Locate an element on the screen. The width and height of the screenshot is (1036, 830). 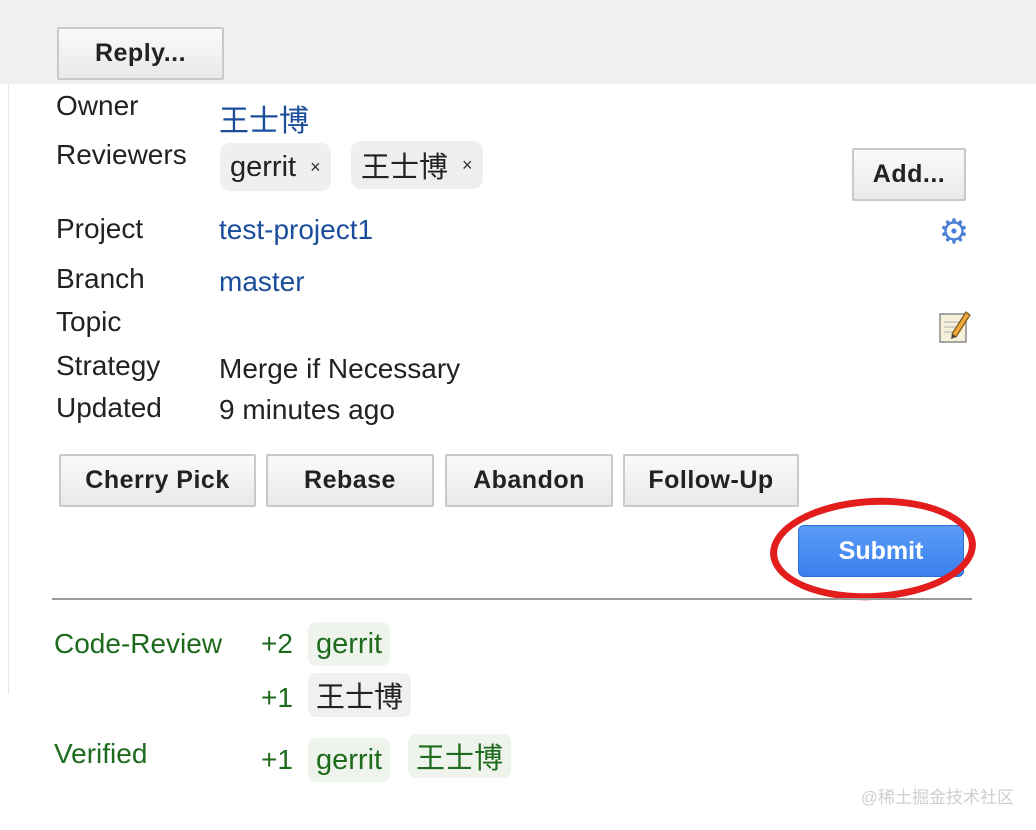
gear-icon: ⚙ is located at coordinates (954, 232).